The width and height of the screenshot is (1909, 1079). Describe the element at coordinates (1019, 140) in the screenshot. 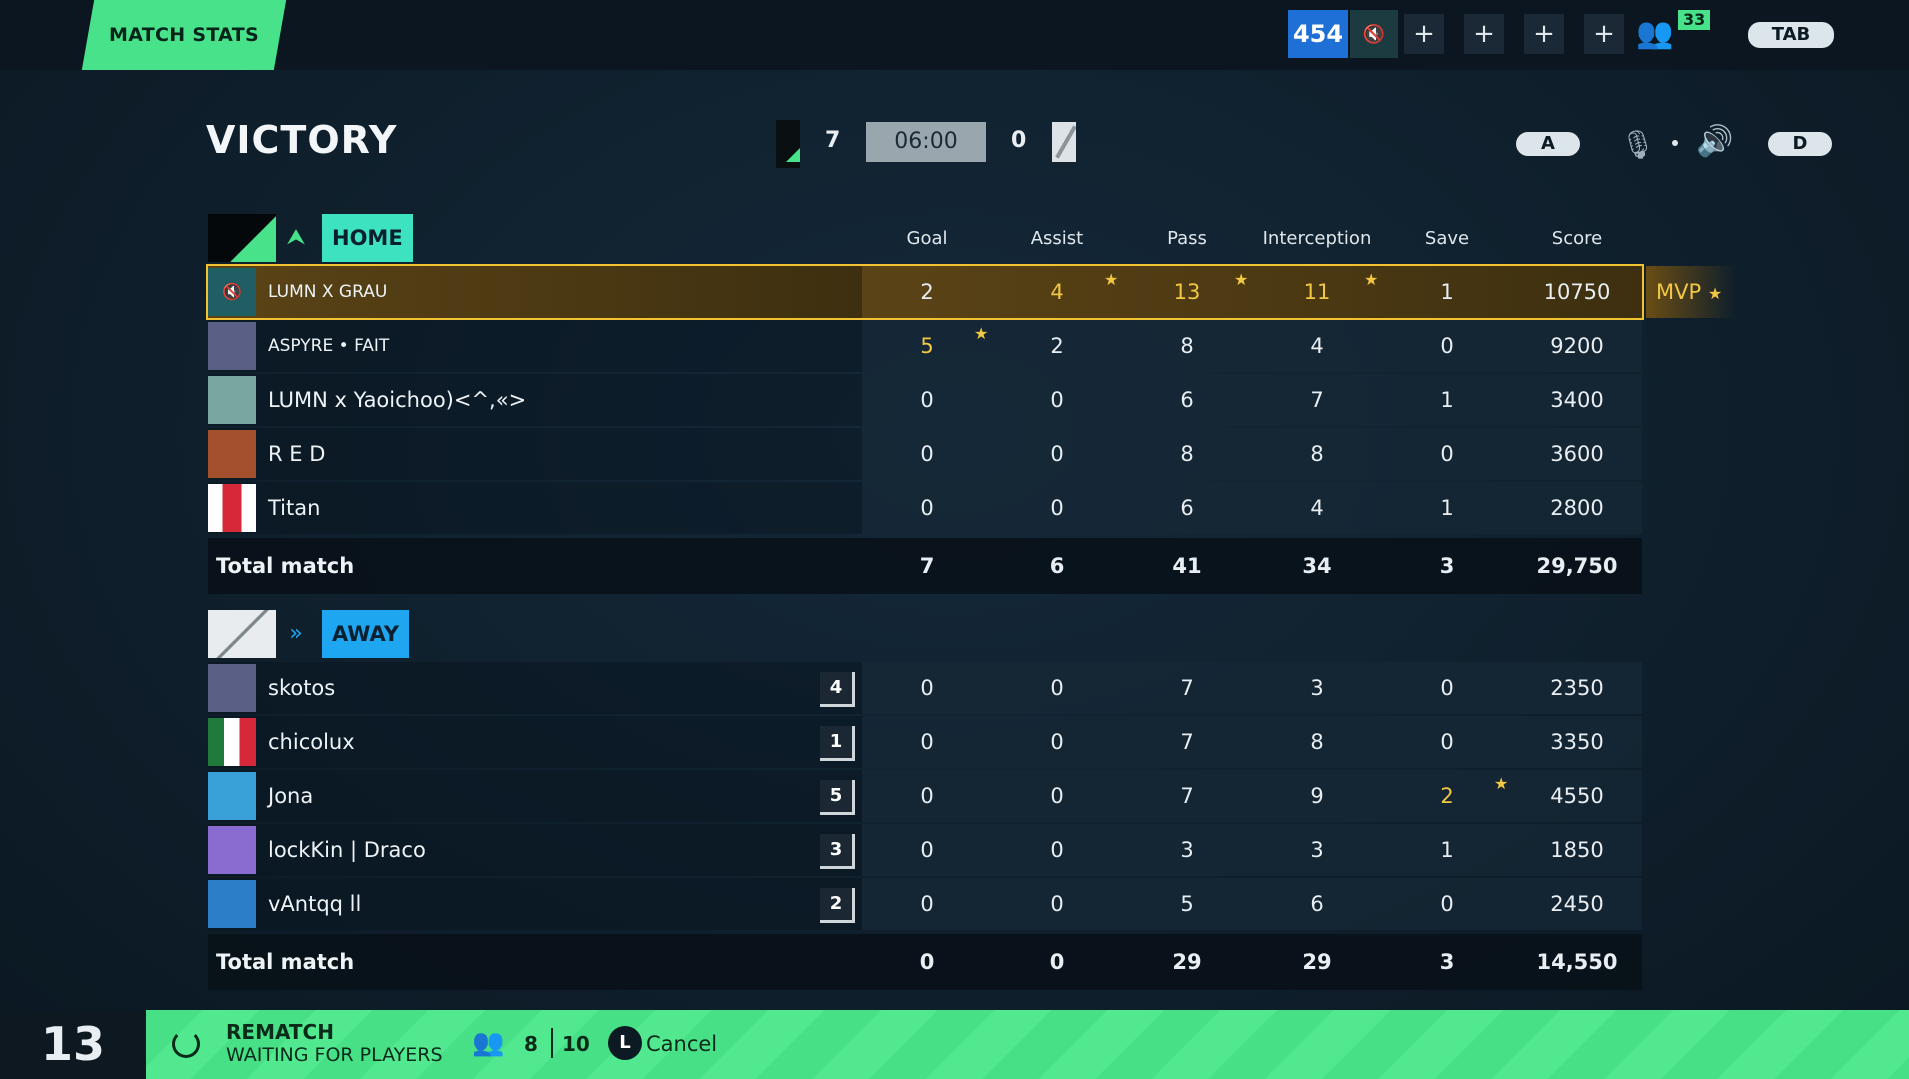

I see `away-score: 0` at that location.